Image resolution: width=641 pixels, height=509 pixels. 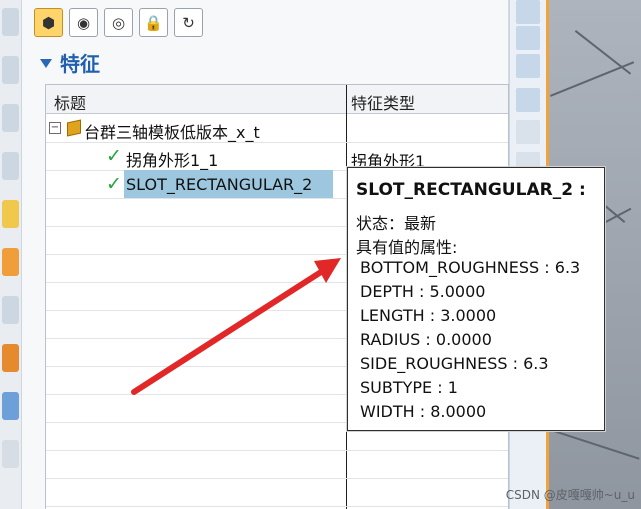 I want to click on collapse-arrow-icon, so click(x=46, y=63).